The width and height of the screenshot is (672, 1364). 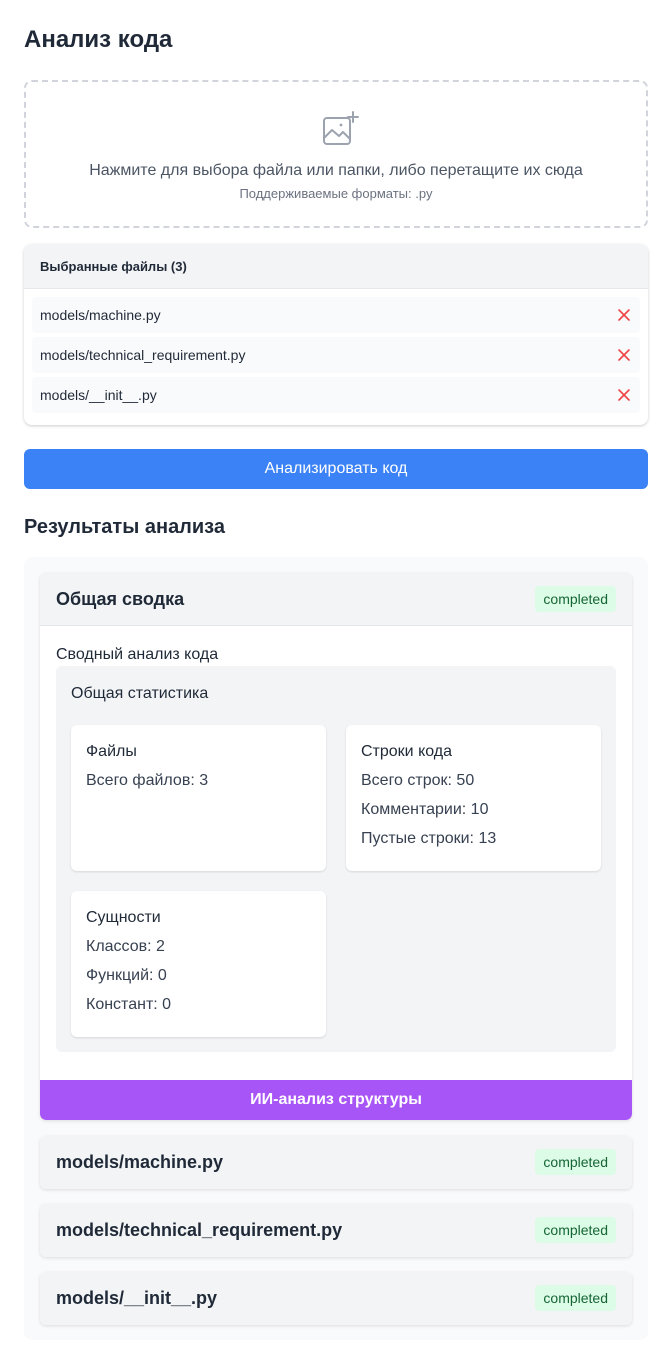 I want to click on dropzone-formats: Поддерживаемые форматы: .py, so click(x=336, y=193).